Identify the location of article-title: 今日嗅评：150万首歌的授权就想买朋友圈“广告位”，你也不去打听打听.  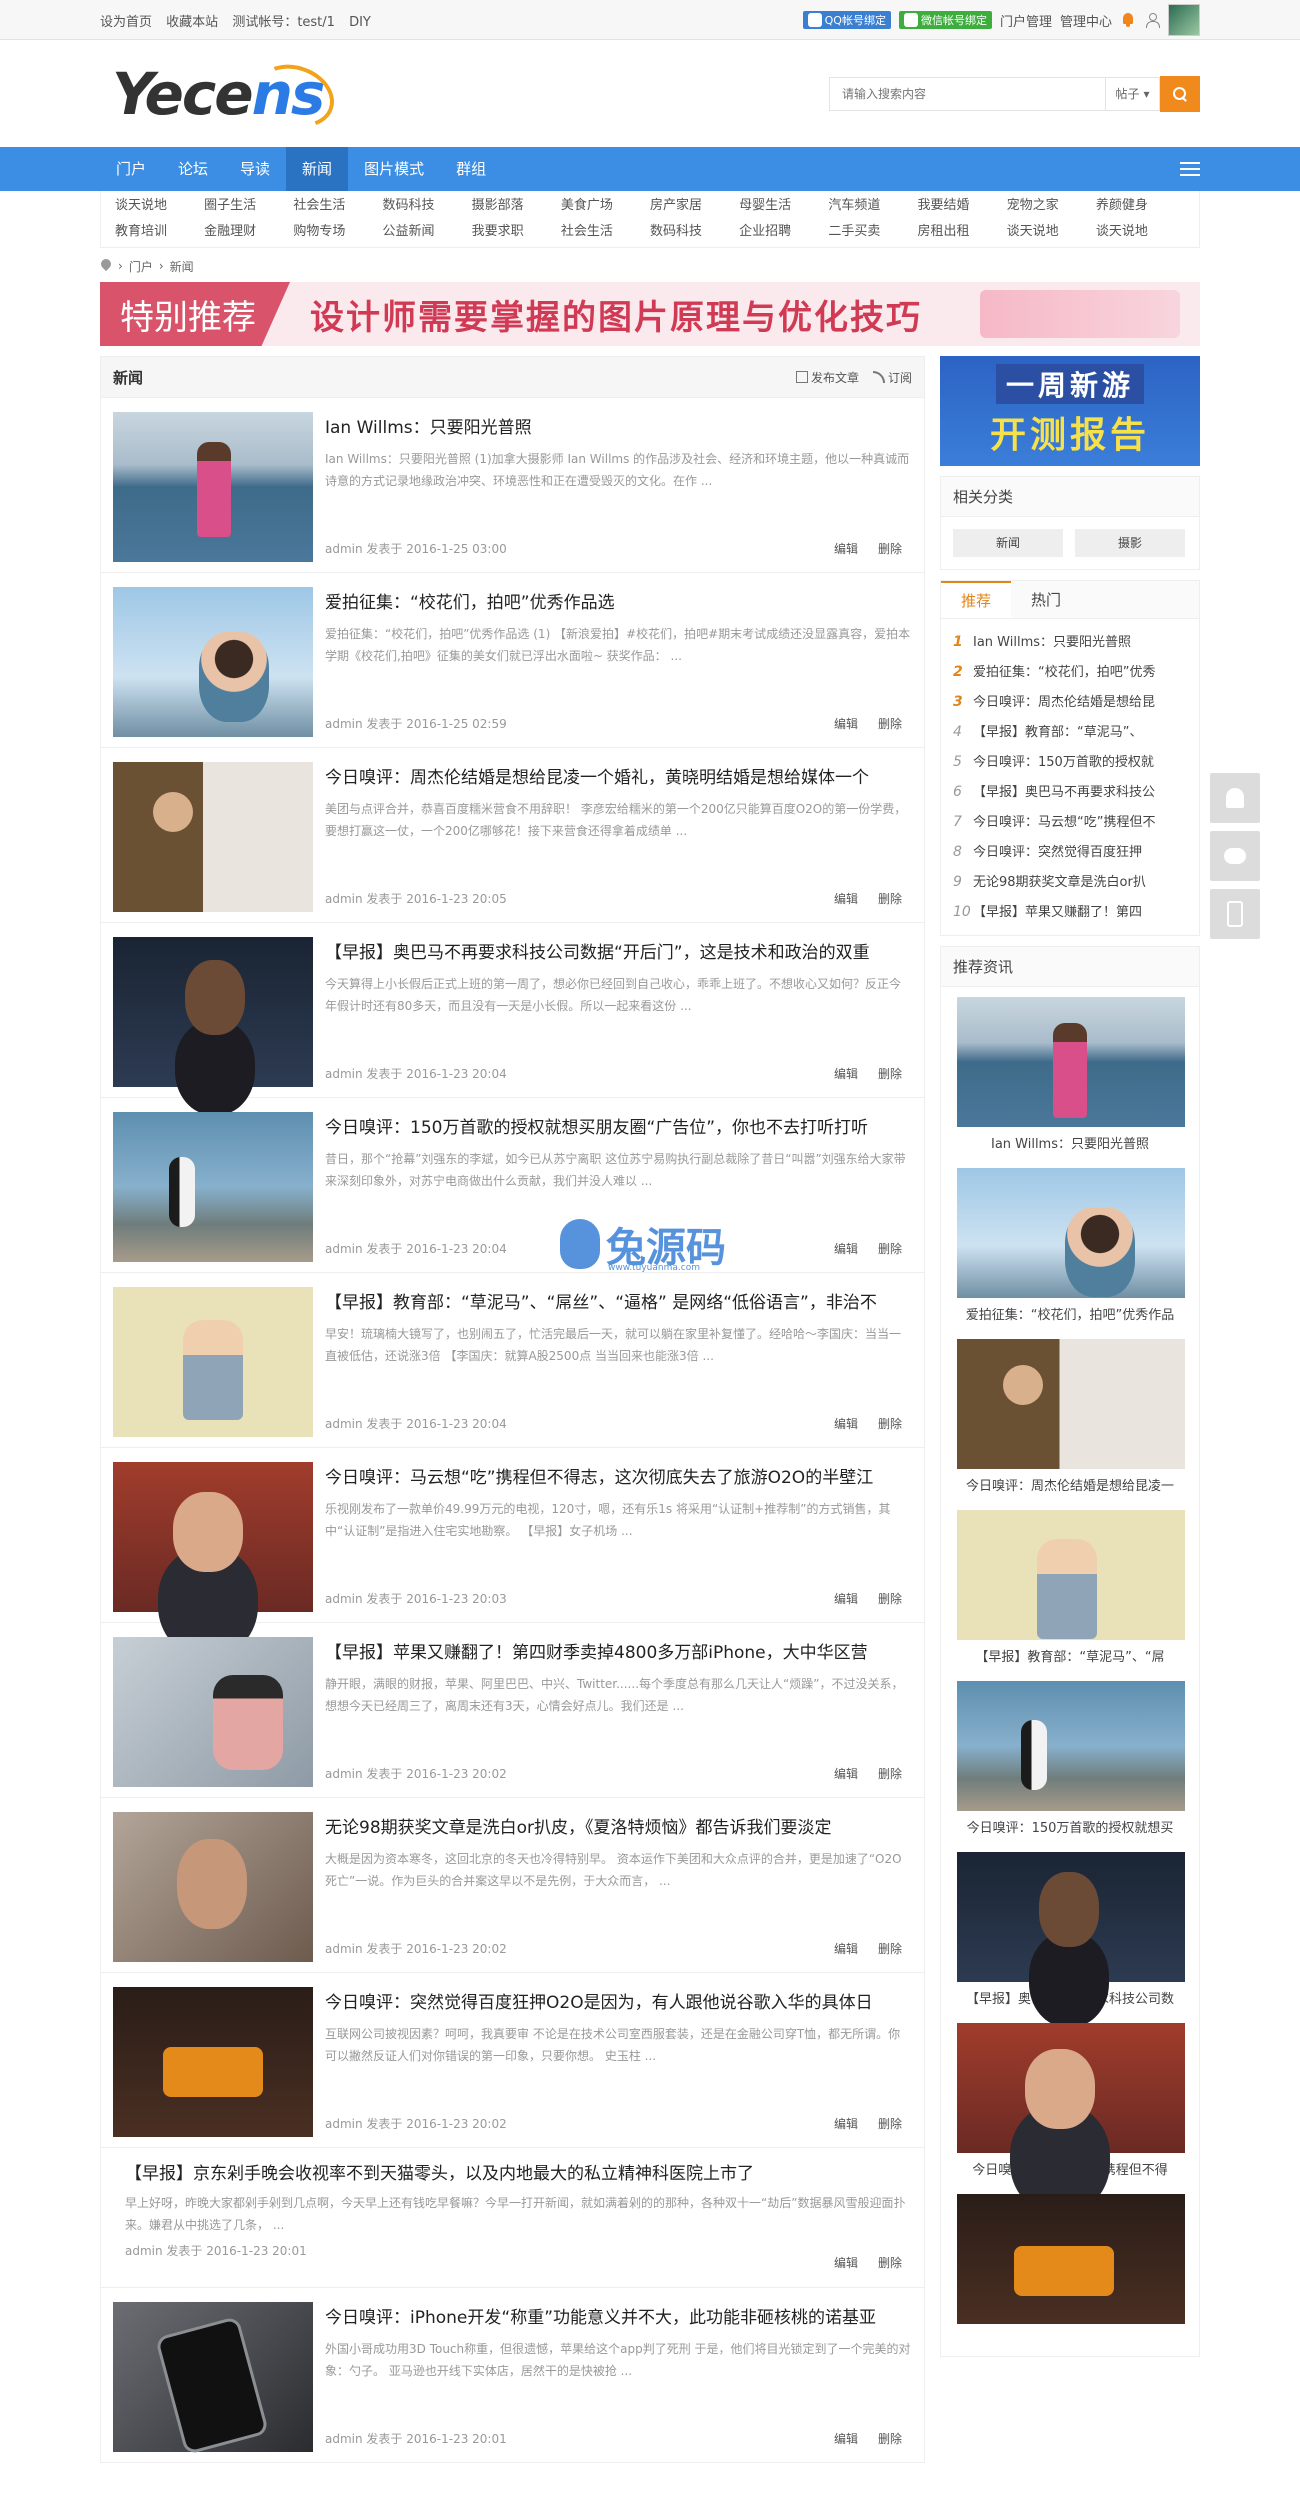
(618, 1128).